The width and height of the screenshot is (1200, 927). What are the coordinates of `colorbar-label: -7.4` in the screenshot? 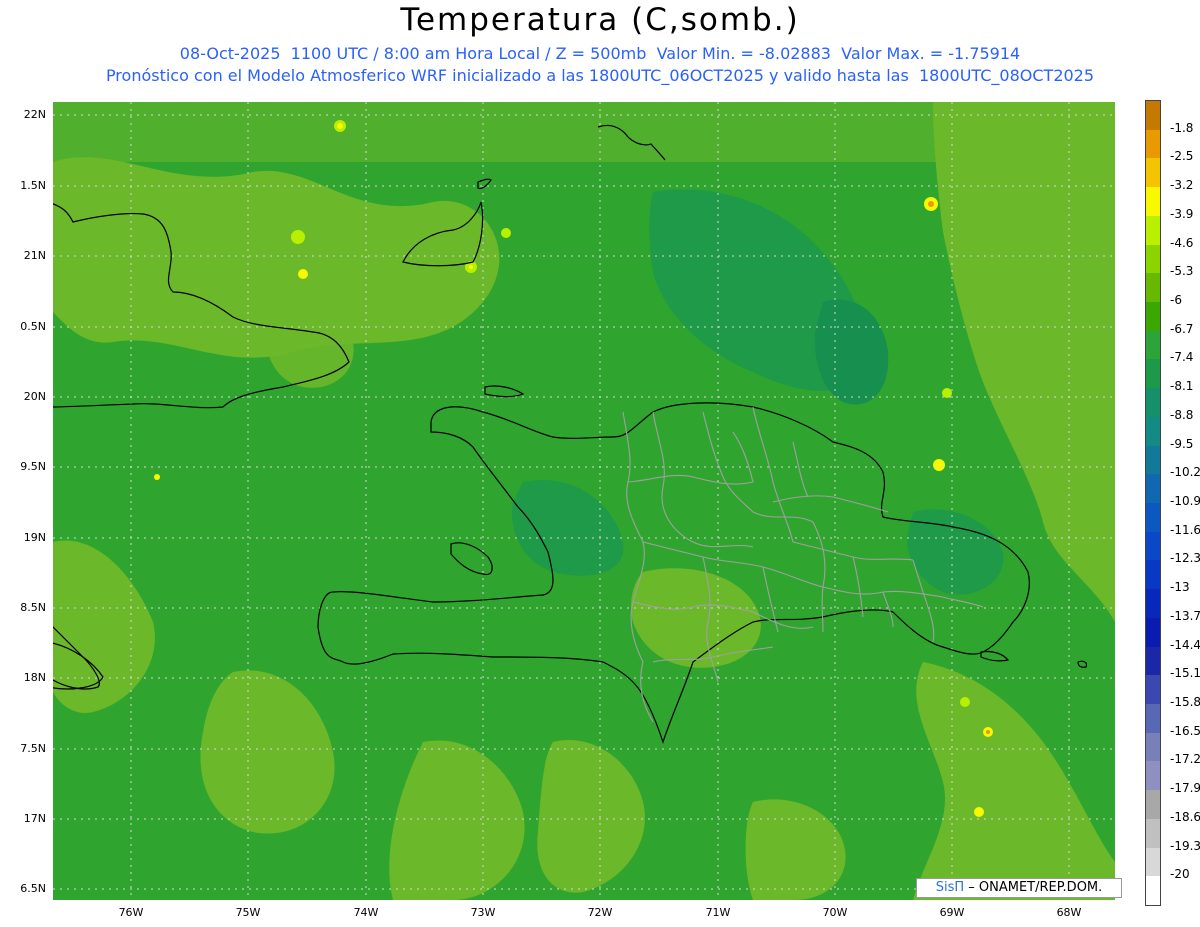 It's located at (1182, 357).